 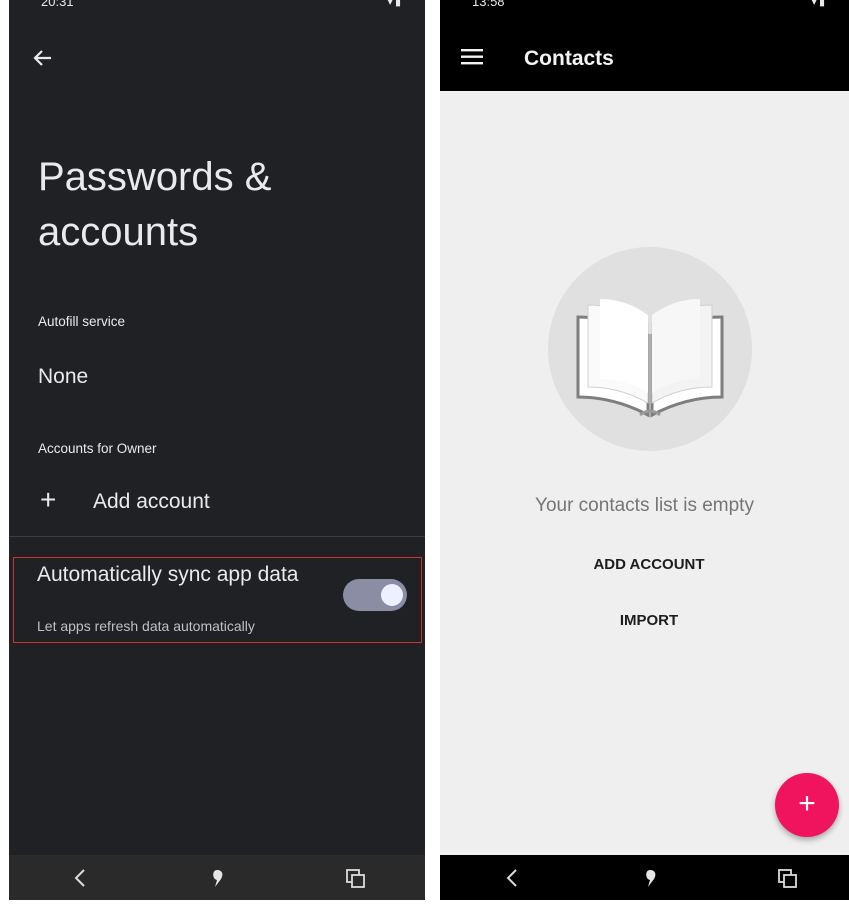 I want to click on empty-state-illustration, so click(x=650, y=349).